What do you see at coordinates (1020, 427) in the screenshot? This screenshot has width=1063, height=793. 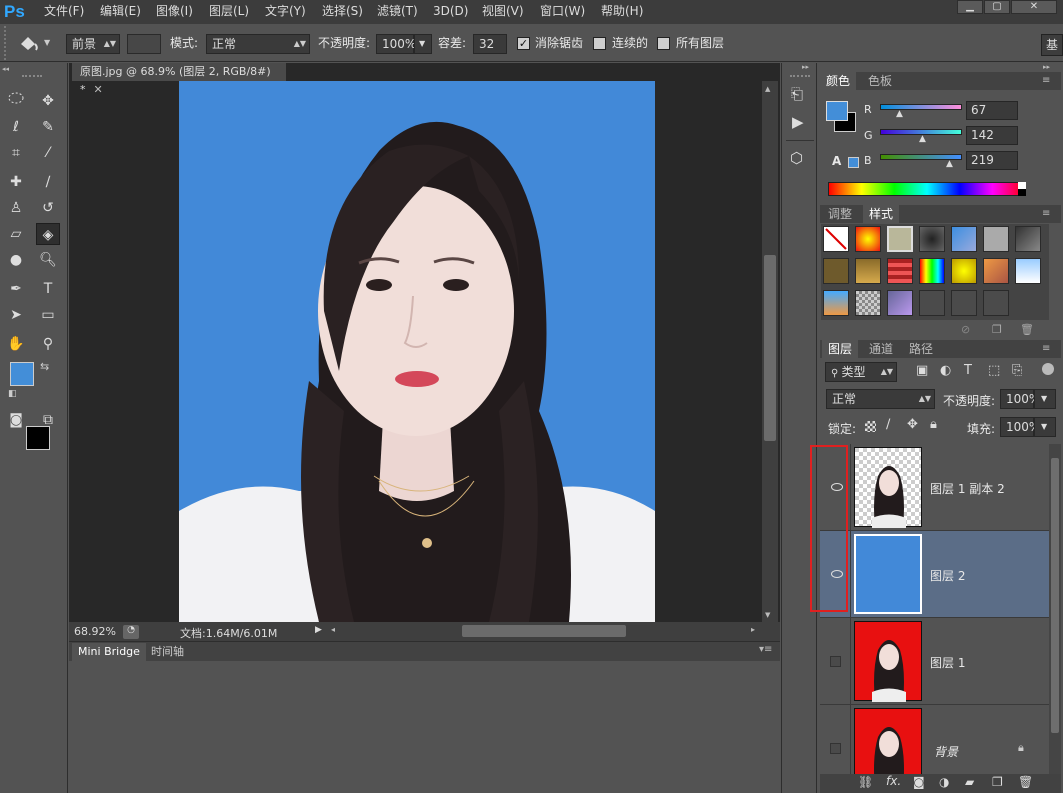 I see `fill-input: 100%` at bounding box center [1020, 427].